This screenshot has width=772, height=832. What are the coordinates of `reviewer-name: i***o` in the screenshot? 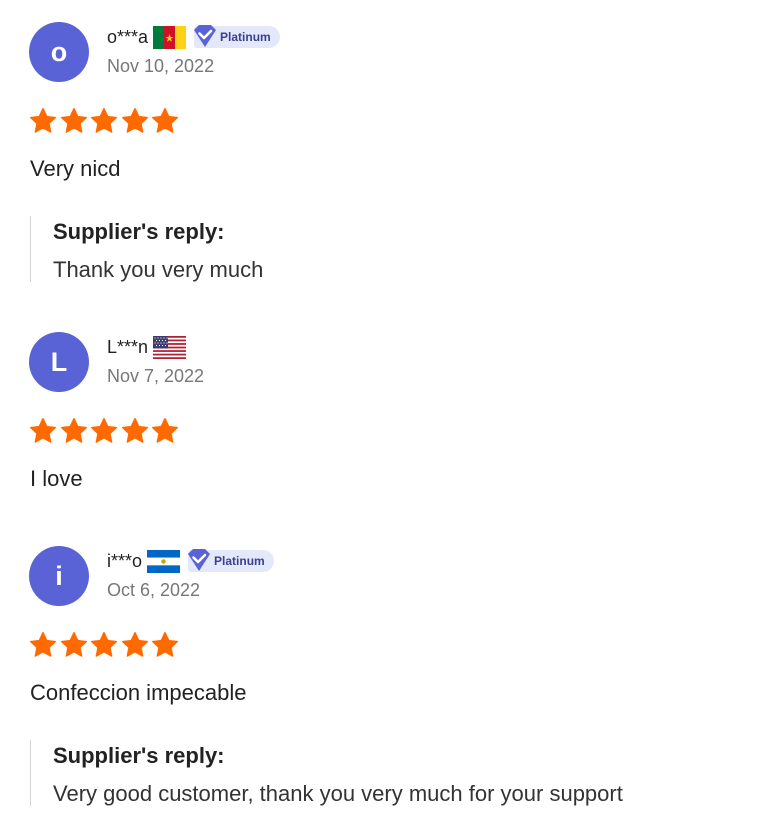 It's located at (125, 560).